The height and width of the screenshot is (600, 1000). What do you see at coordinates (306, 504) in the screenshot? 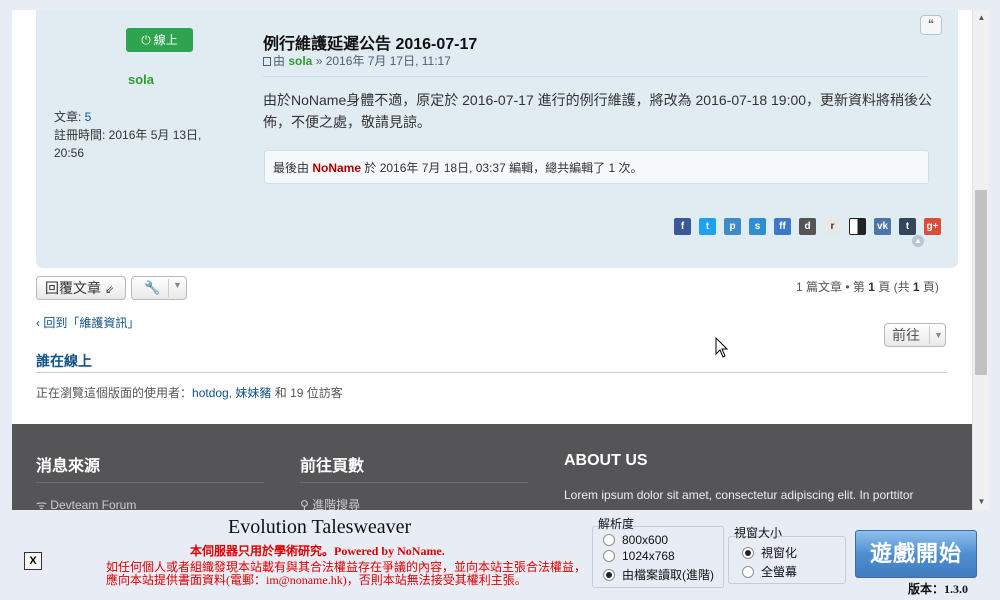
I see `search-icon: ⚲` at bounding box center [306, 504].